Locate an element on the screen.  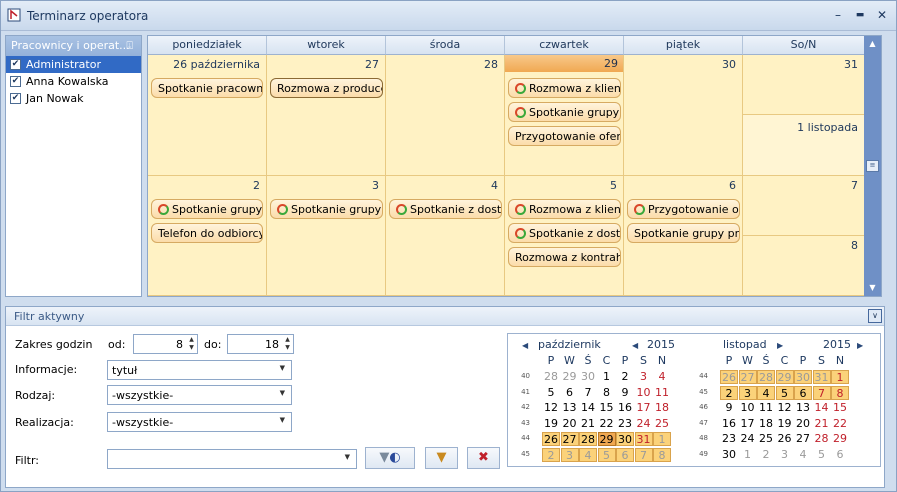
appointment-recurring: Przygotowanie o is located at coordinates (683, 209).